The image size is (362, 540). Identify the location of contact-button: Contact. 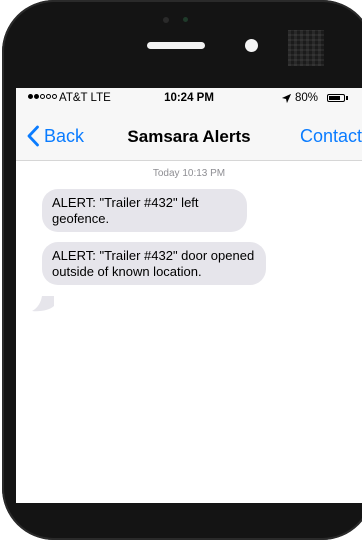
(331, 136).